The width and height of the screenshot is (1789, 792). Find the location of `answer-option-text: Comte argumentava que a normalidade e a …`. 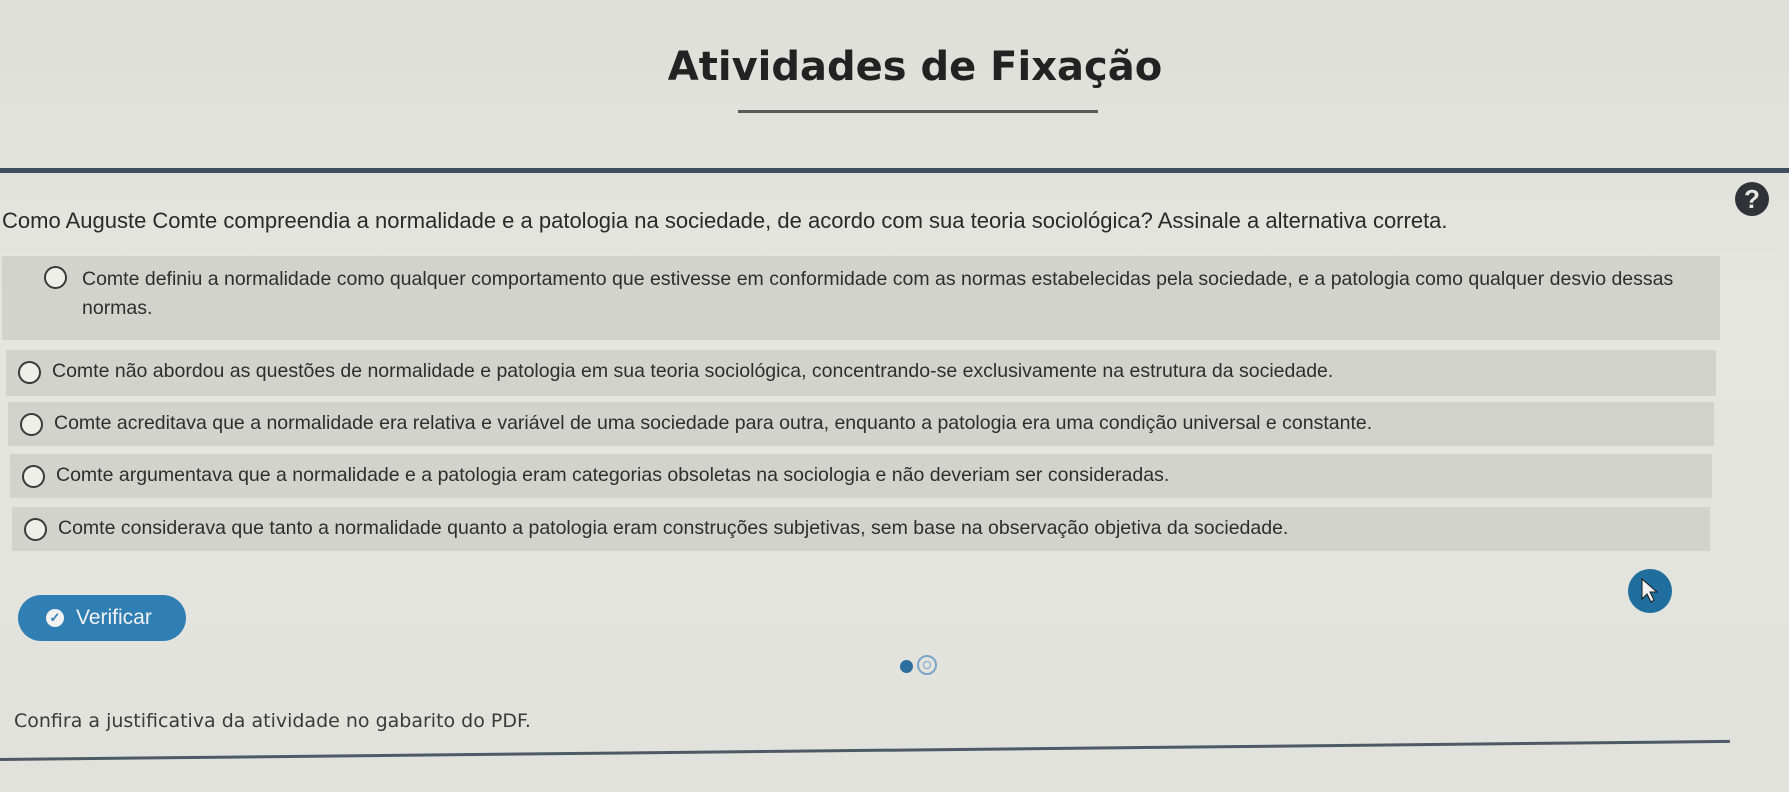

answer-option-text: Comte argumentava que a normalidade e a … is located at coordinates (613, 475).